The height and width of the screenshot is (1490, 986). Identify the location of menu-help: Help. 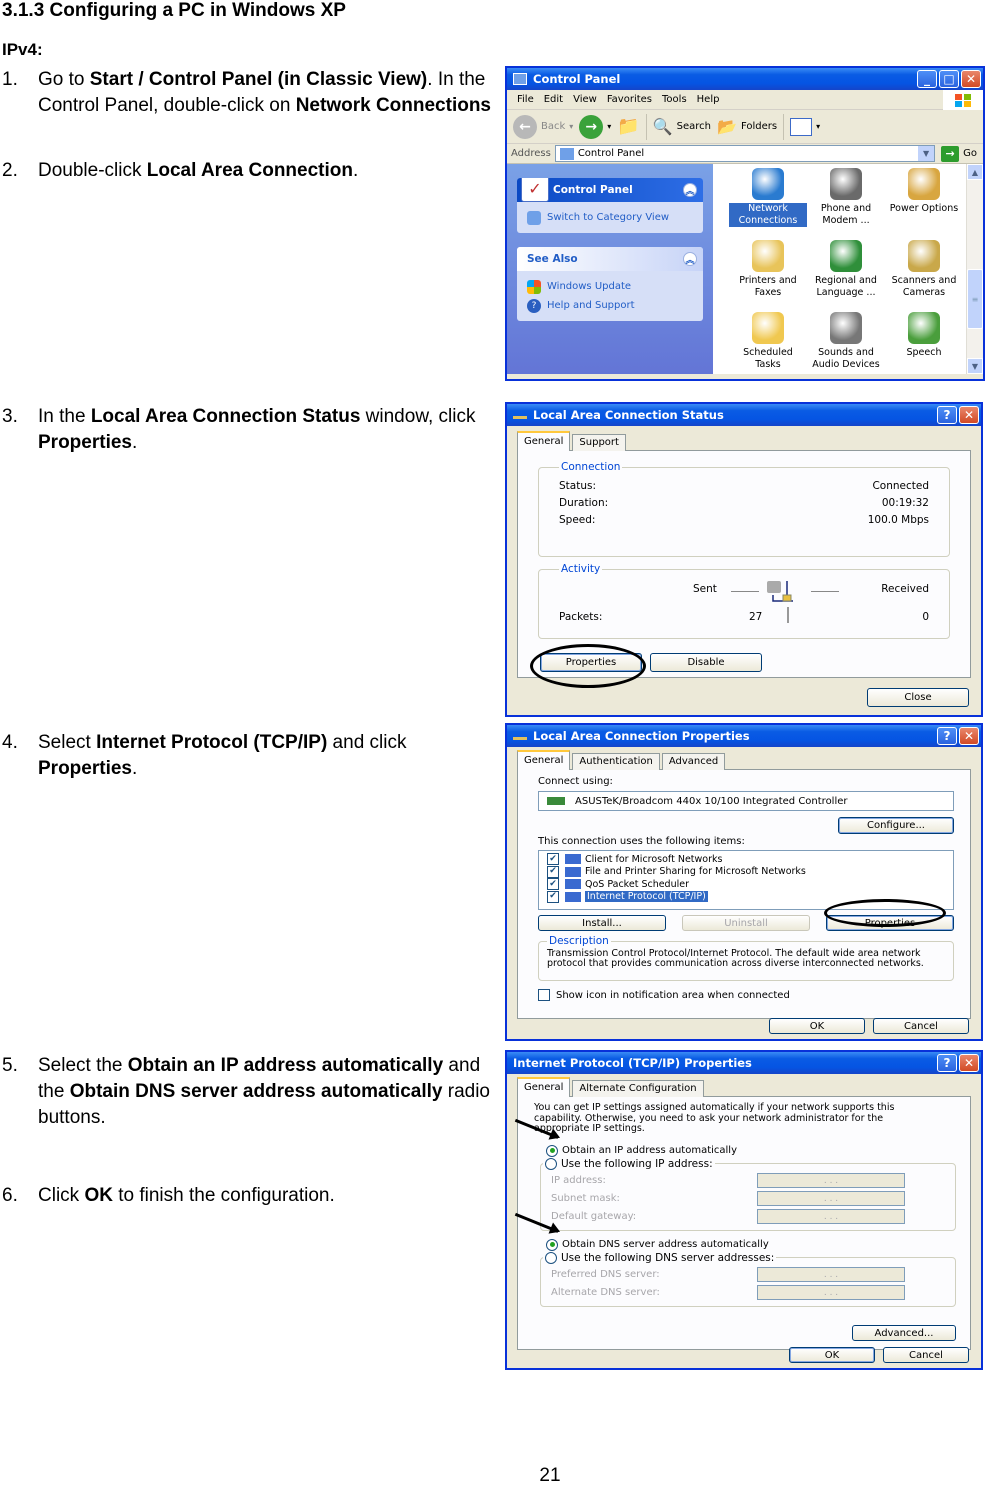
(708, 99).